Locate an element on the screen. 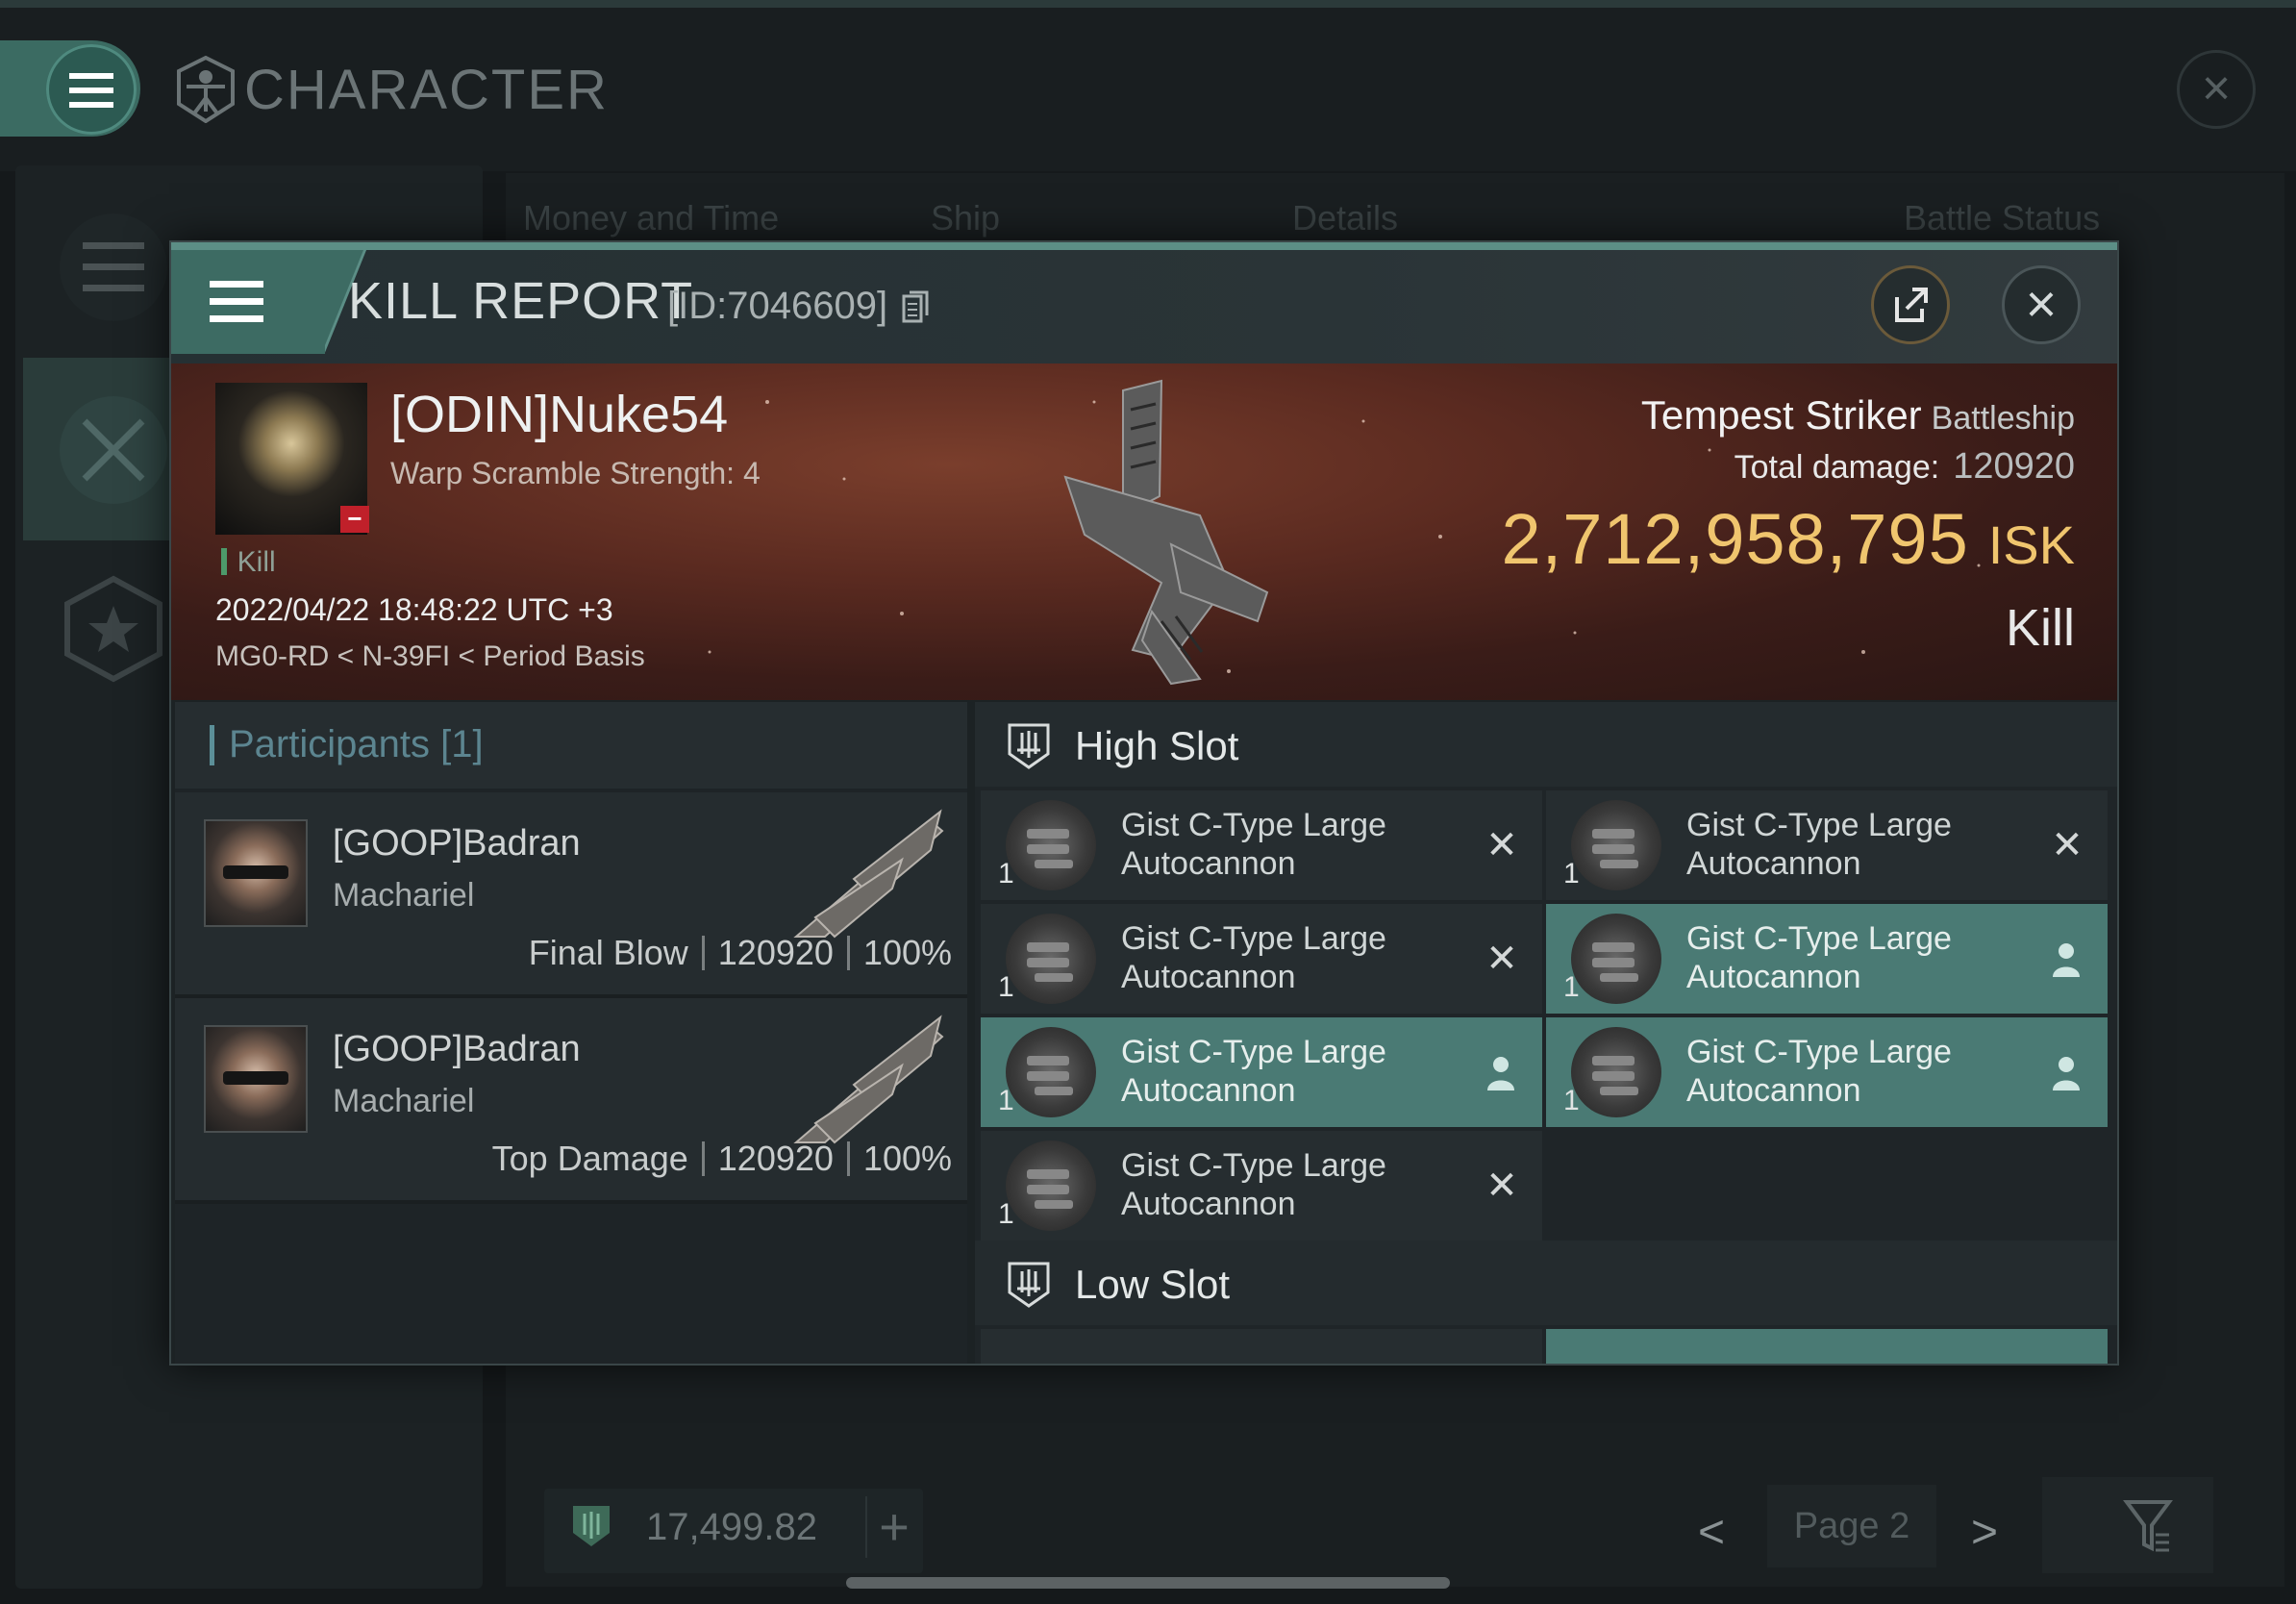 The image size is (2296, 1604). share-button is located at coordinates (1910, 304).